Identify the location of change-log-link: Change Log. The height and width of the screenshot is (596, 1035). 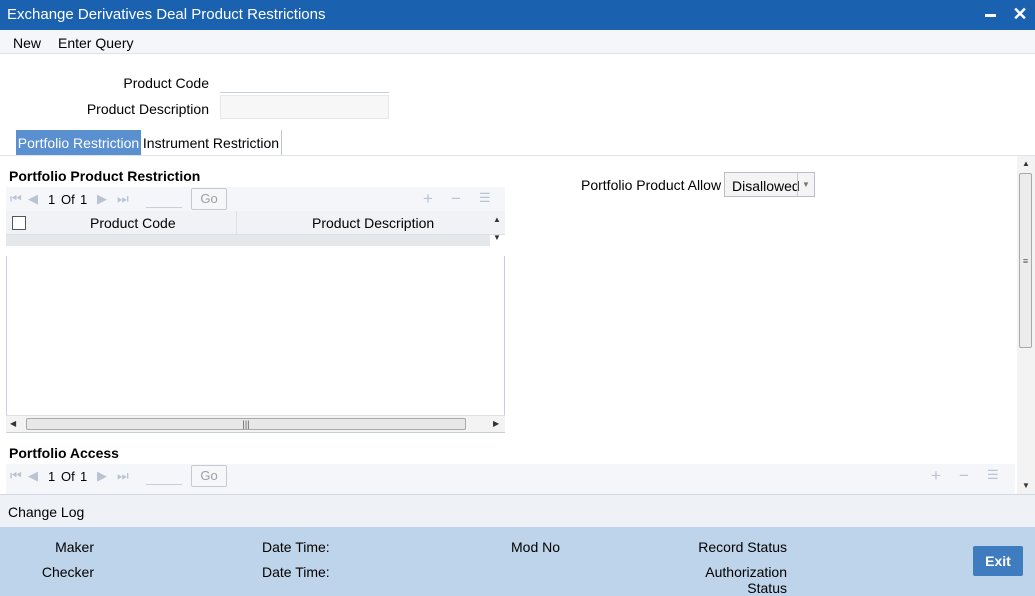
(46, 512).